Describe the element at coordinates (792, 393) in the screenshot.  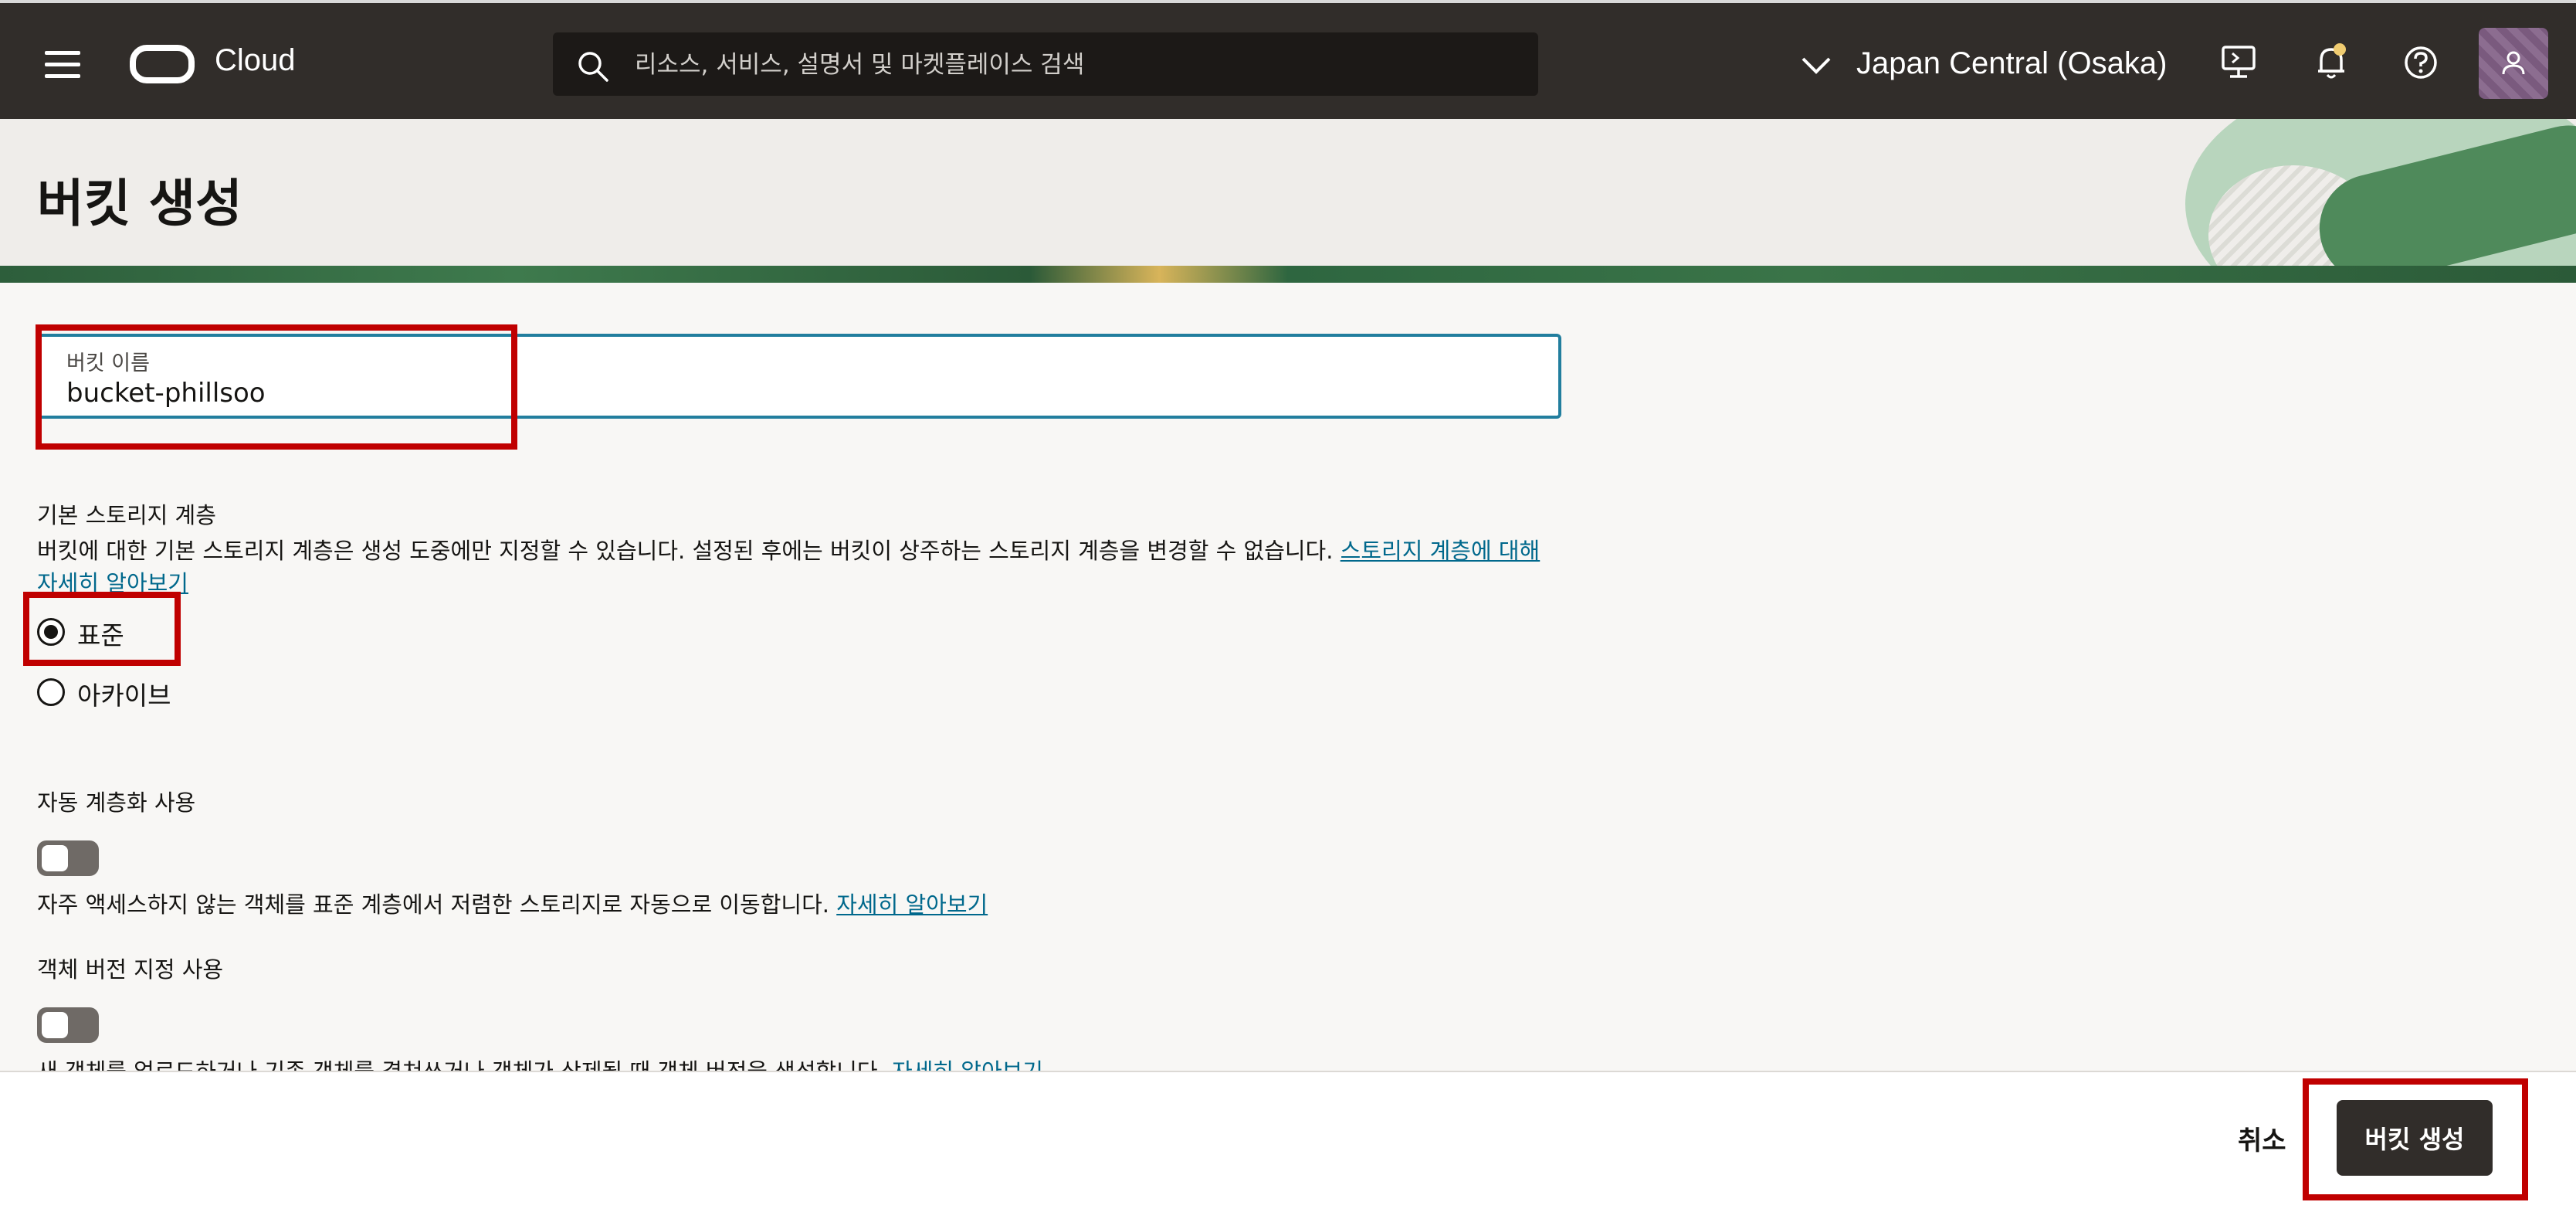
I see `bucket-name-input` at that location.